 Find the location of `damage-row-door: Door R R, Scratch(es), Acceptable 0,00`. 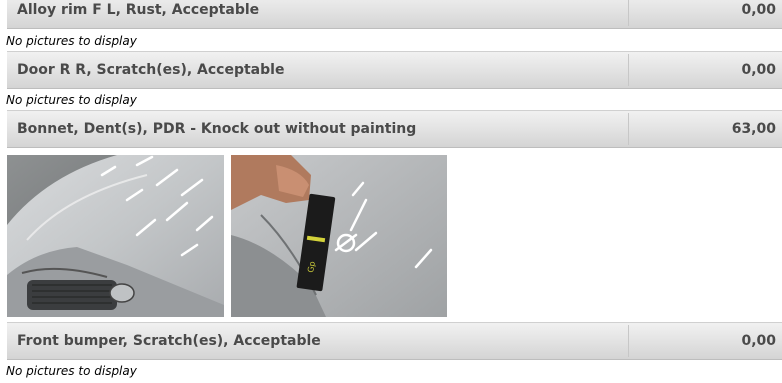

damage-row-door: Door R R, Scratch(es), Acceptable 0,00 is located at coordinates (394, 70).